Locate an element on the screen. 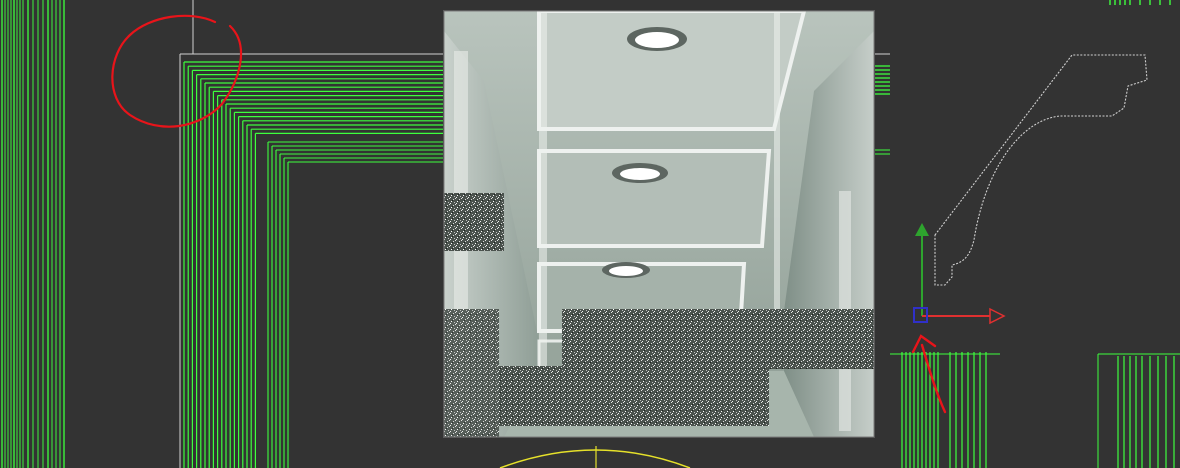  crown-molding-profile is located at coordinates (1041, 170).